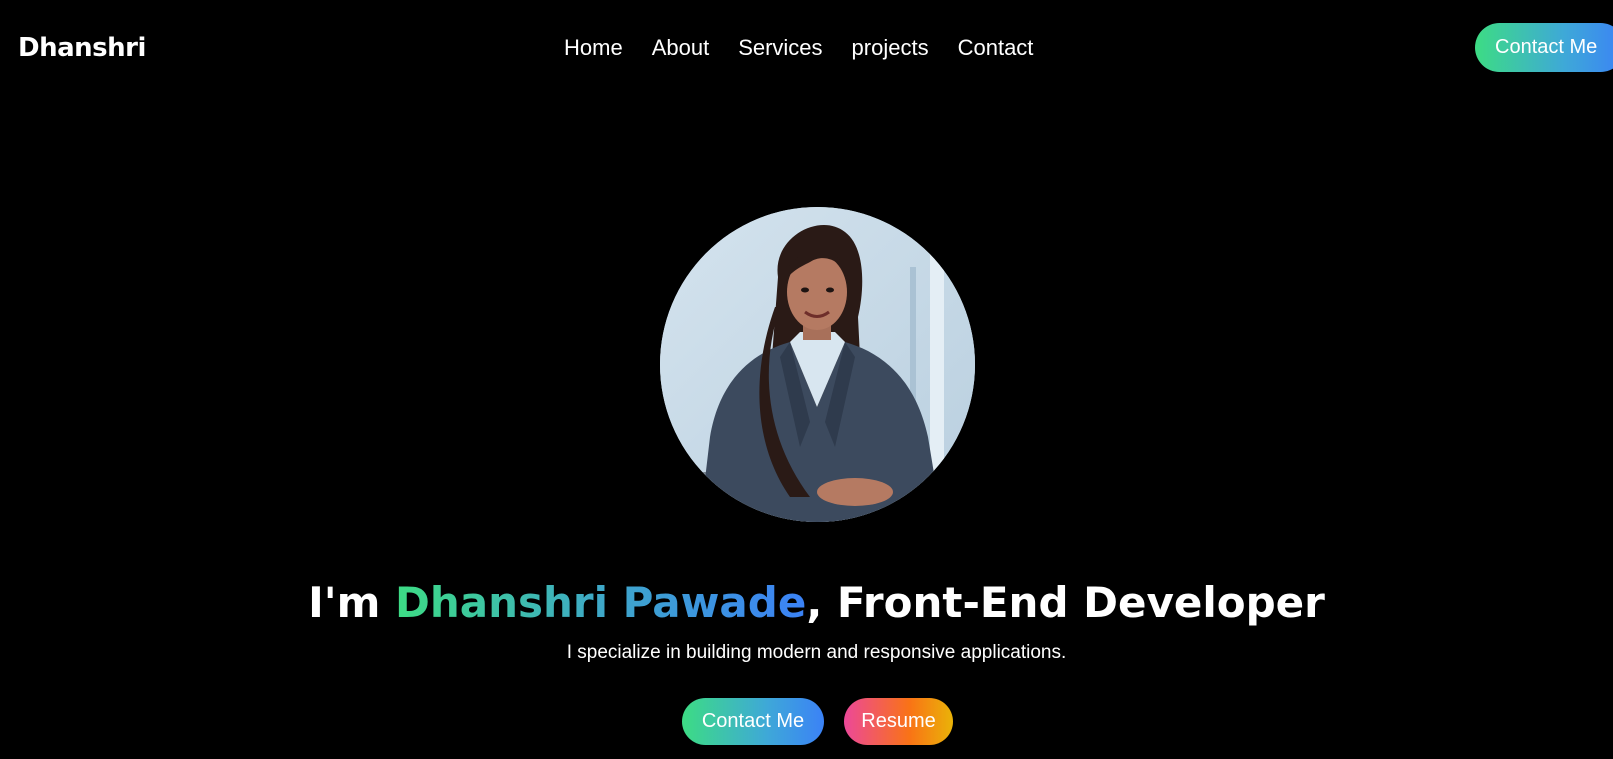 The width and height of the screenshot is (1613, 759). What do you see at coordinates (890, 48) in the screenshot?
I see `nav-link-projects: projects` at bounding box center [890, 48].